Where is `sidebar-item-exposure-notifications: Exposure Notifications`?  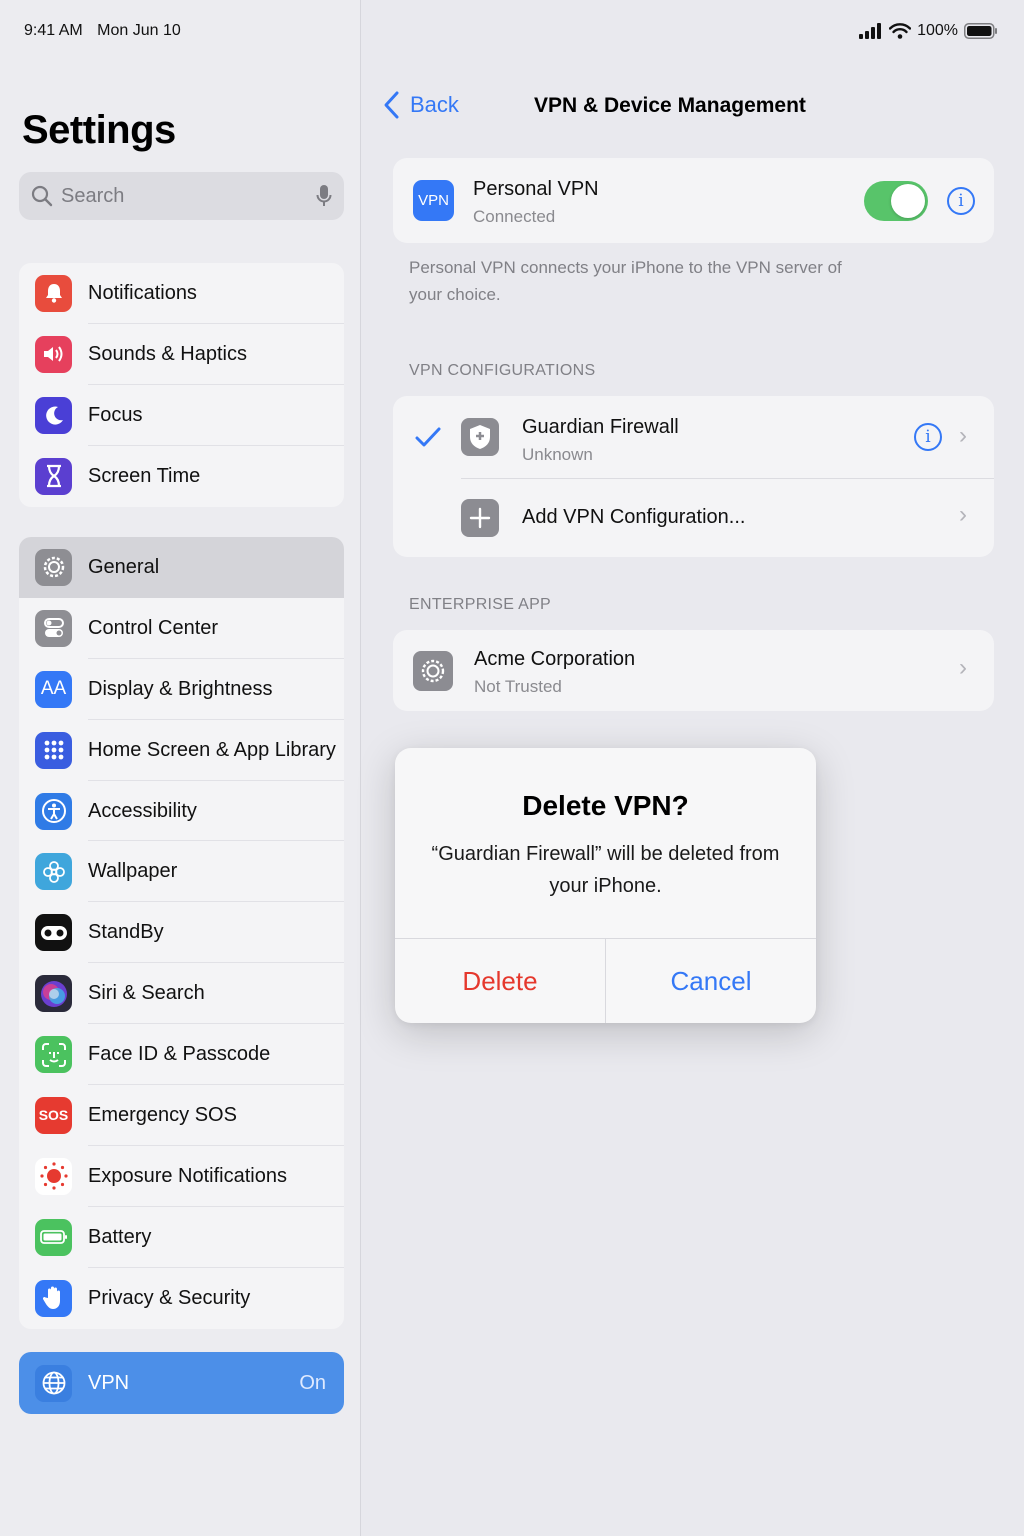 sidebar-item-exposure-notifications: Exposure Notifications is located at coordinates (181, 1176).